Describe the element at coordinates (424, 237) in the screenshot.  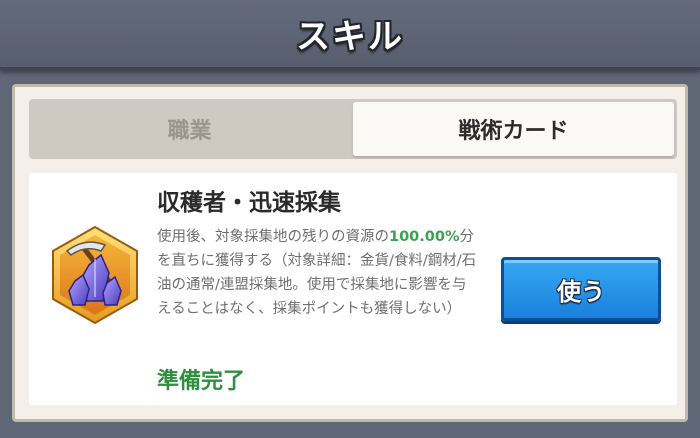
I see `desc-percent: 100.00%` at that location.